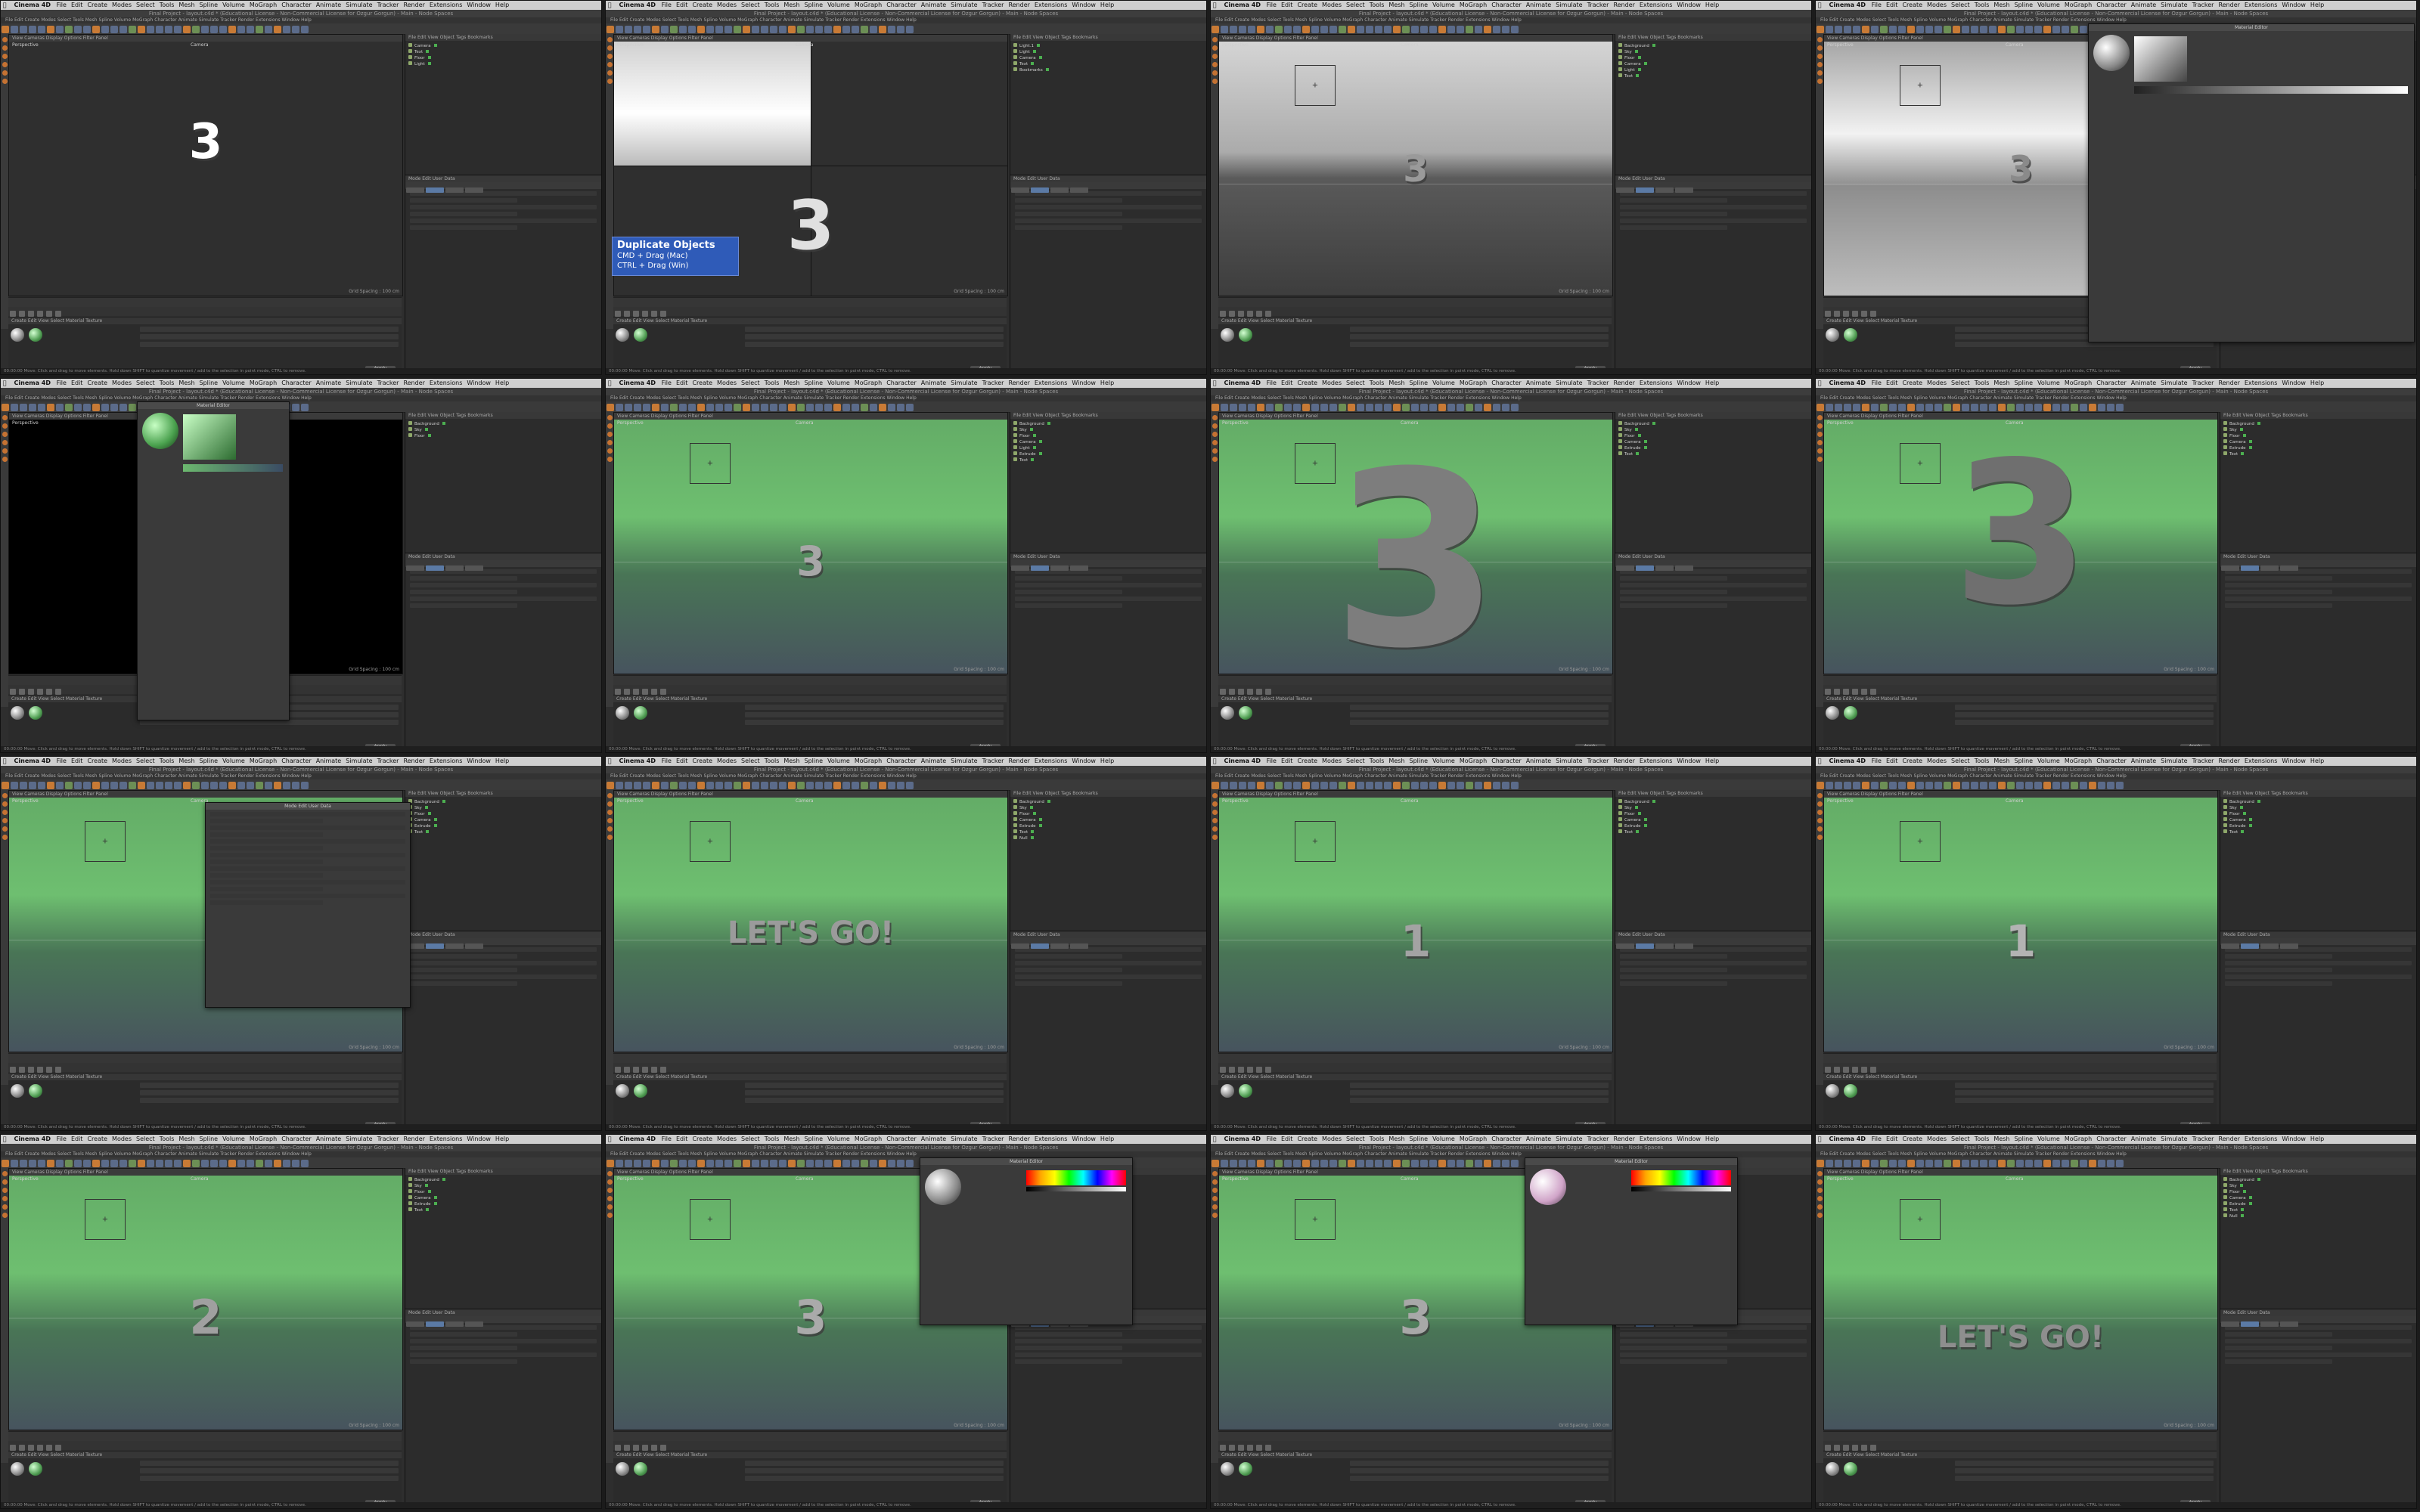 The width and height of the screenshot is (2420, 1512). I want to click on menu-item: Mesh, so click(2001, 383).